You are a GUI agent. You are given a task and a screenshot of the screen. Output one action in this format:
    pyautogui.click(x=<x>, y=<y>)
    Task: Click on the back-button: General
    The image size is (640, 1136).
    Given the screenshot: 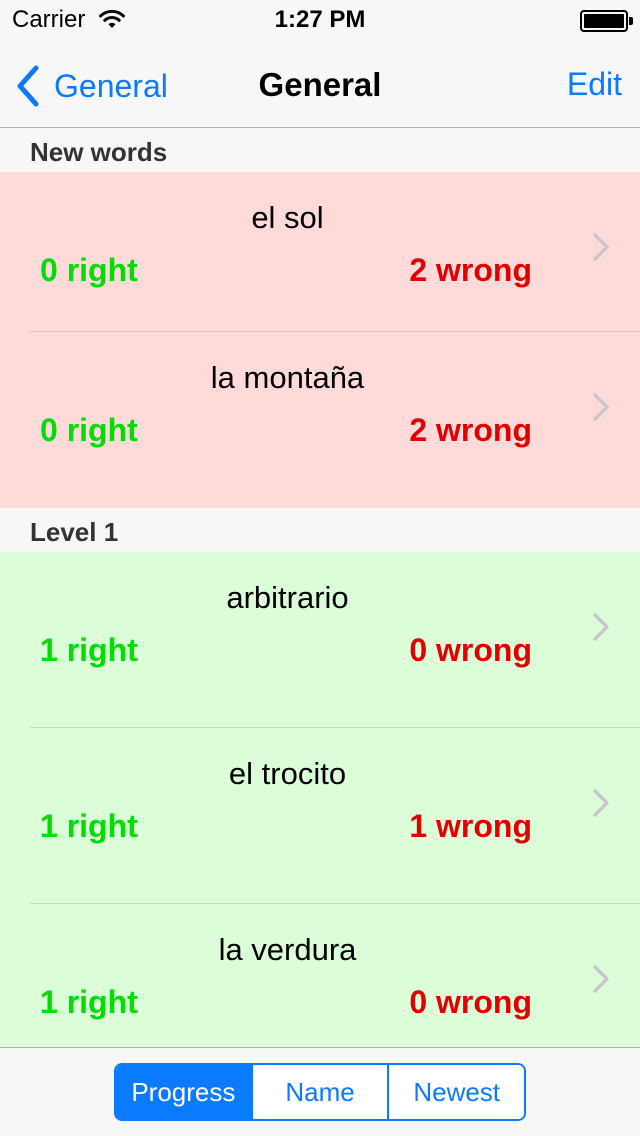 What is the action you would take?
    pyautogui.click(x=91, y=86)
    